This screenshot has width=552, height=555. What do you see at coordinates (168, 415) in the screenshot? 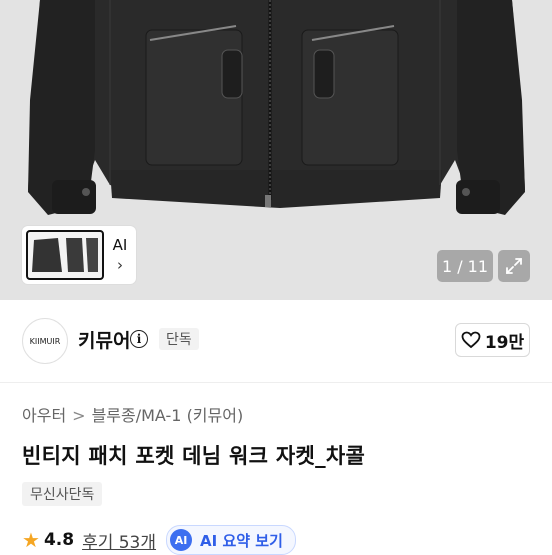
I see `breadcrumb-item: 블루종/MA-1 (키뮤어)` at bounding box center [168, 415].